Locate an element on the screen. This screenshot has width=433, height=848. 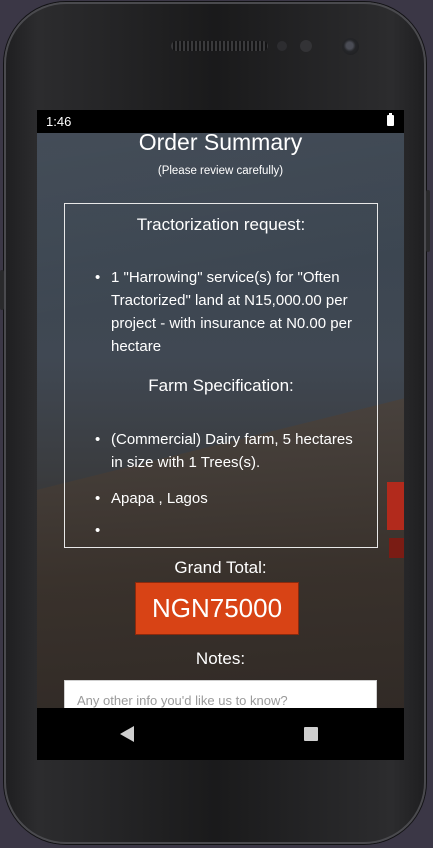
notes-label: Notes: is located at coordinates (220, 658).